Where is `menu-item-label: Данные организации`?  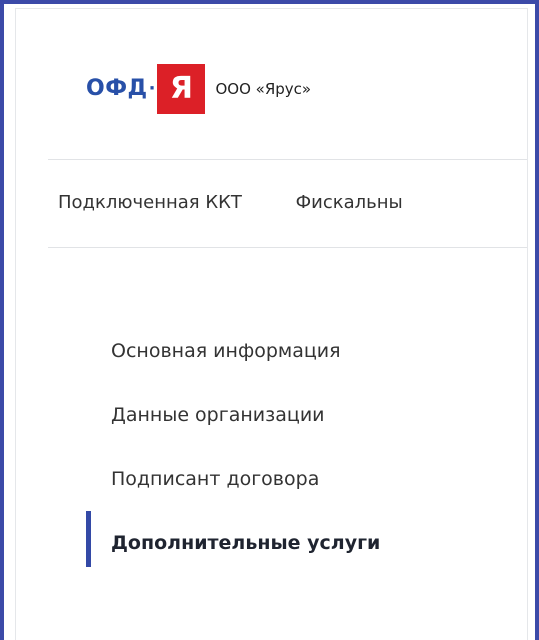 menu-item-label: Данные организации is located at coordinates (218, 415).